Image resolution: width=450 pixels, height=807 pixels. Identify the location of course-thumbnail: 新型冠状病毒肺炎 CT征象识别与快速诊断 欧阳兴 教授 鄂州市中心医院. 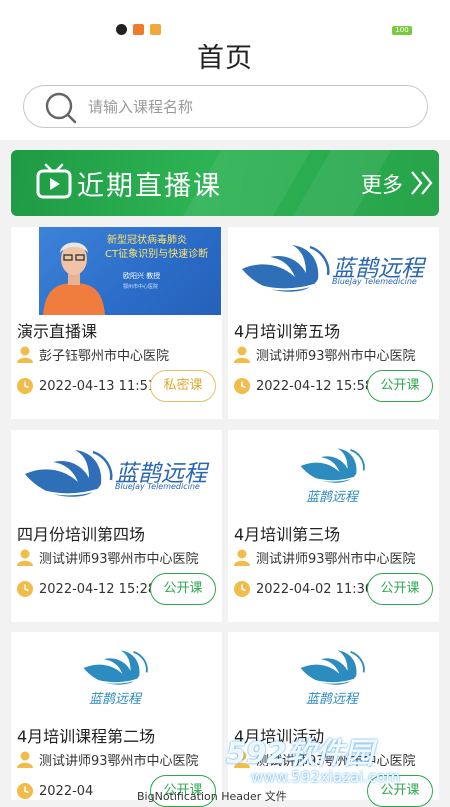
(116, 271).